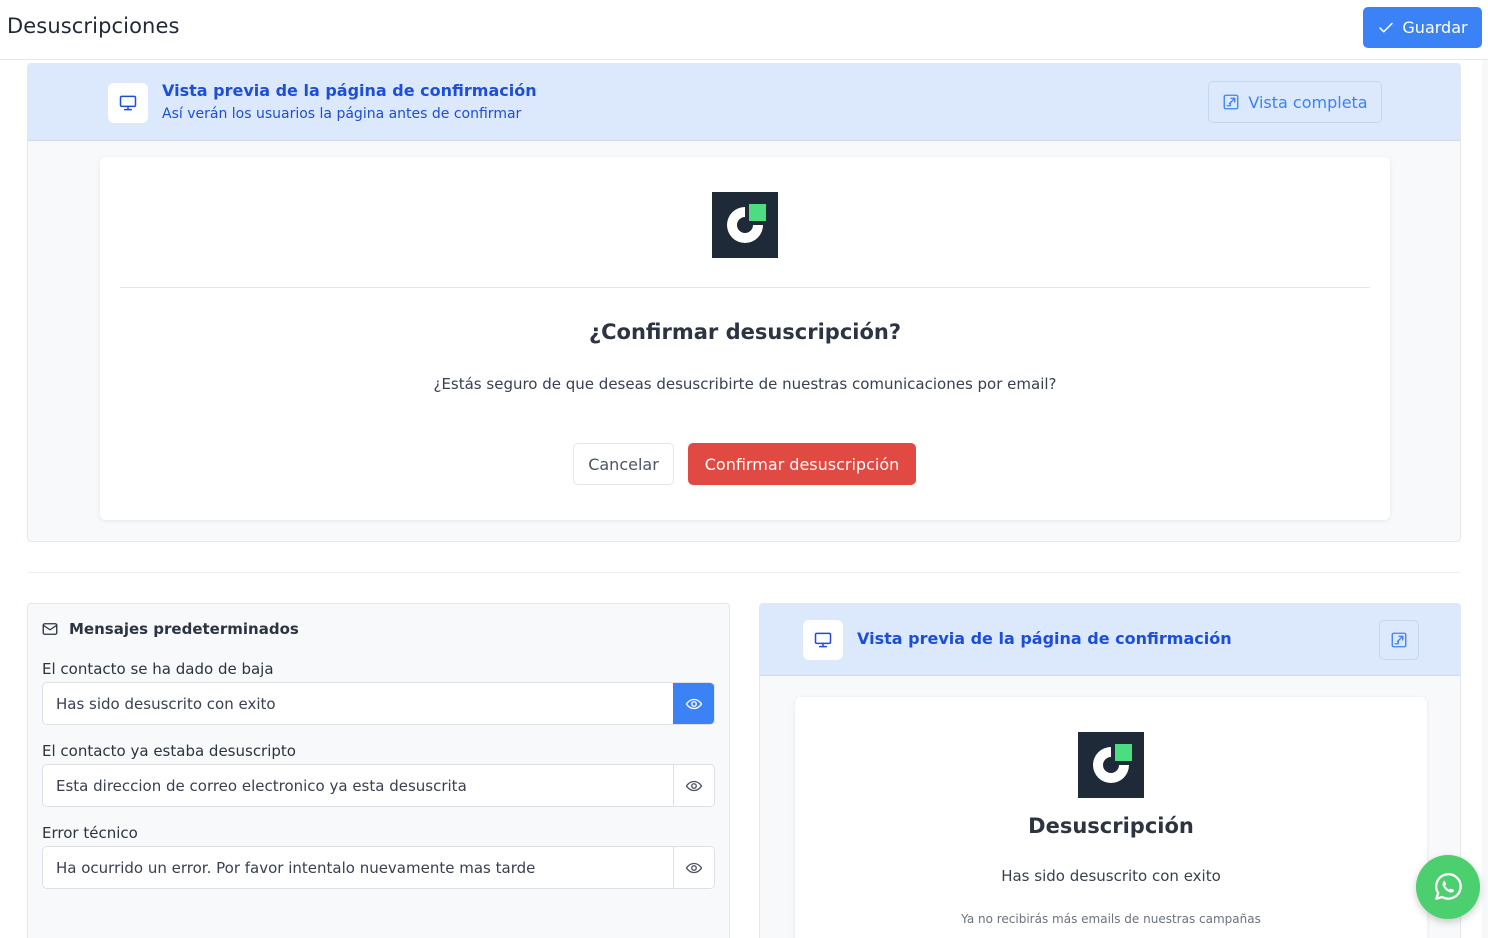 This screenshot has width=1488, height=938. I want to click on cancel-button: Cancelar, so click(623, 464).